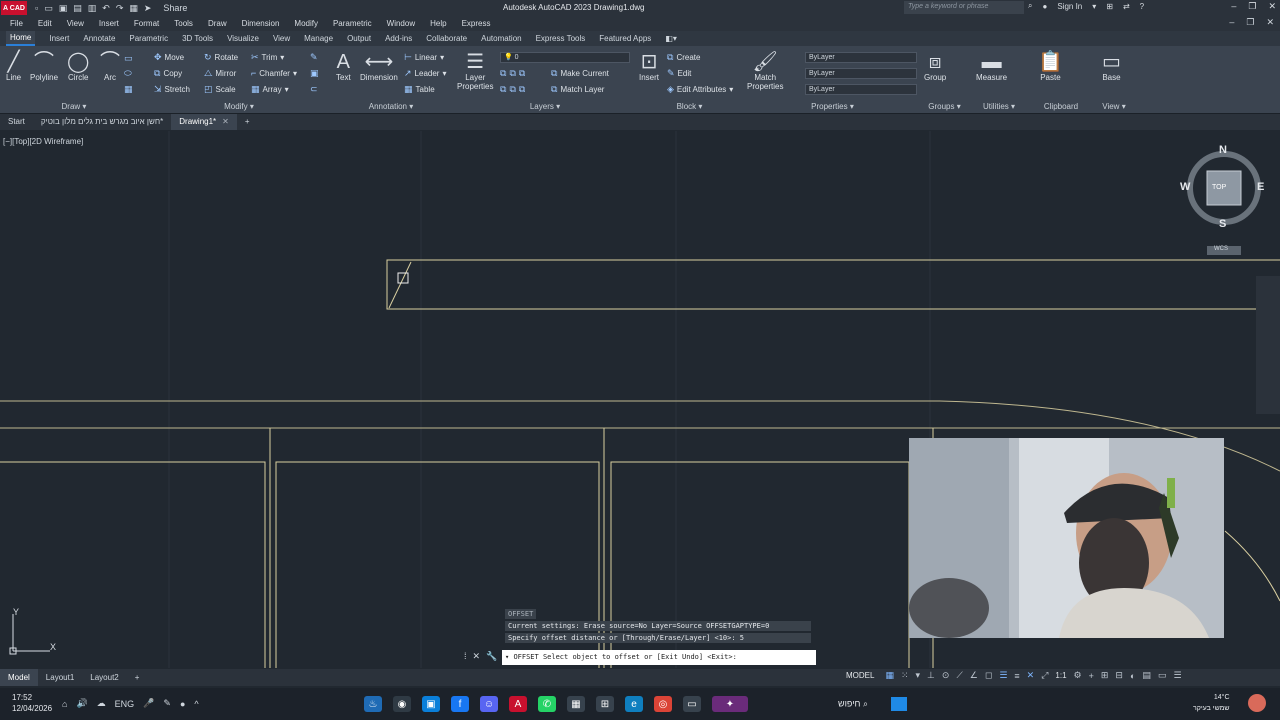 The image size is (1280, 720). What do you see at coordinates (314, 89) in the screenshot?
I see `offset-button: ⊂` at bounding box center [314, 89].